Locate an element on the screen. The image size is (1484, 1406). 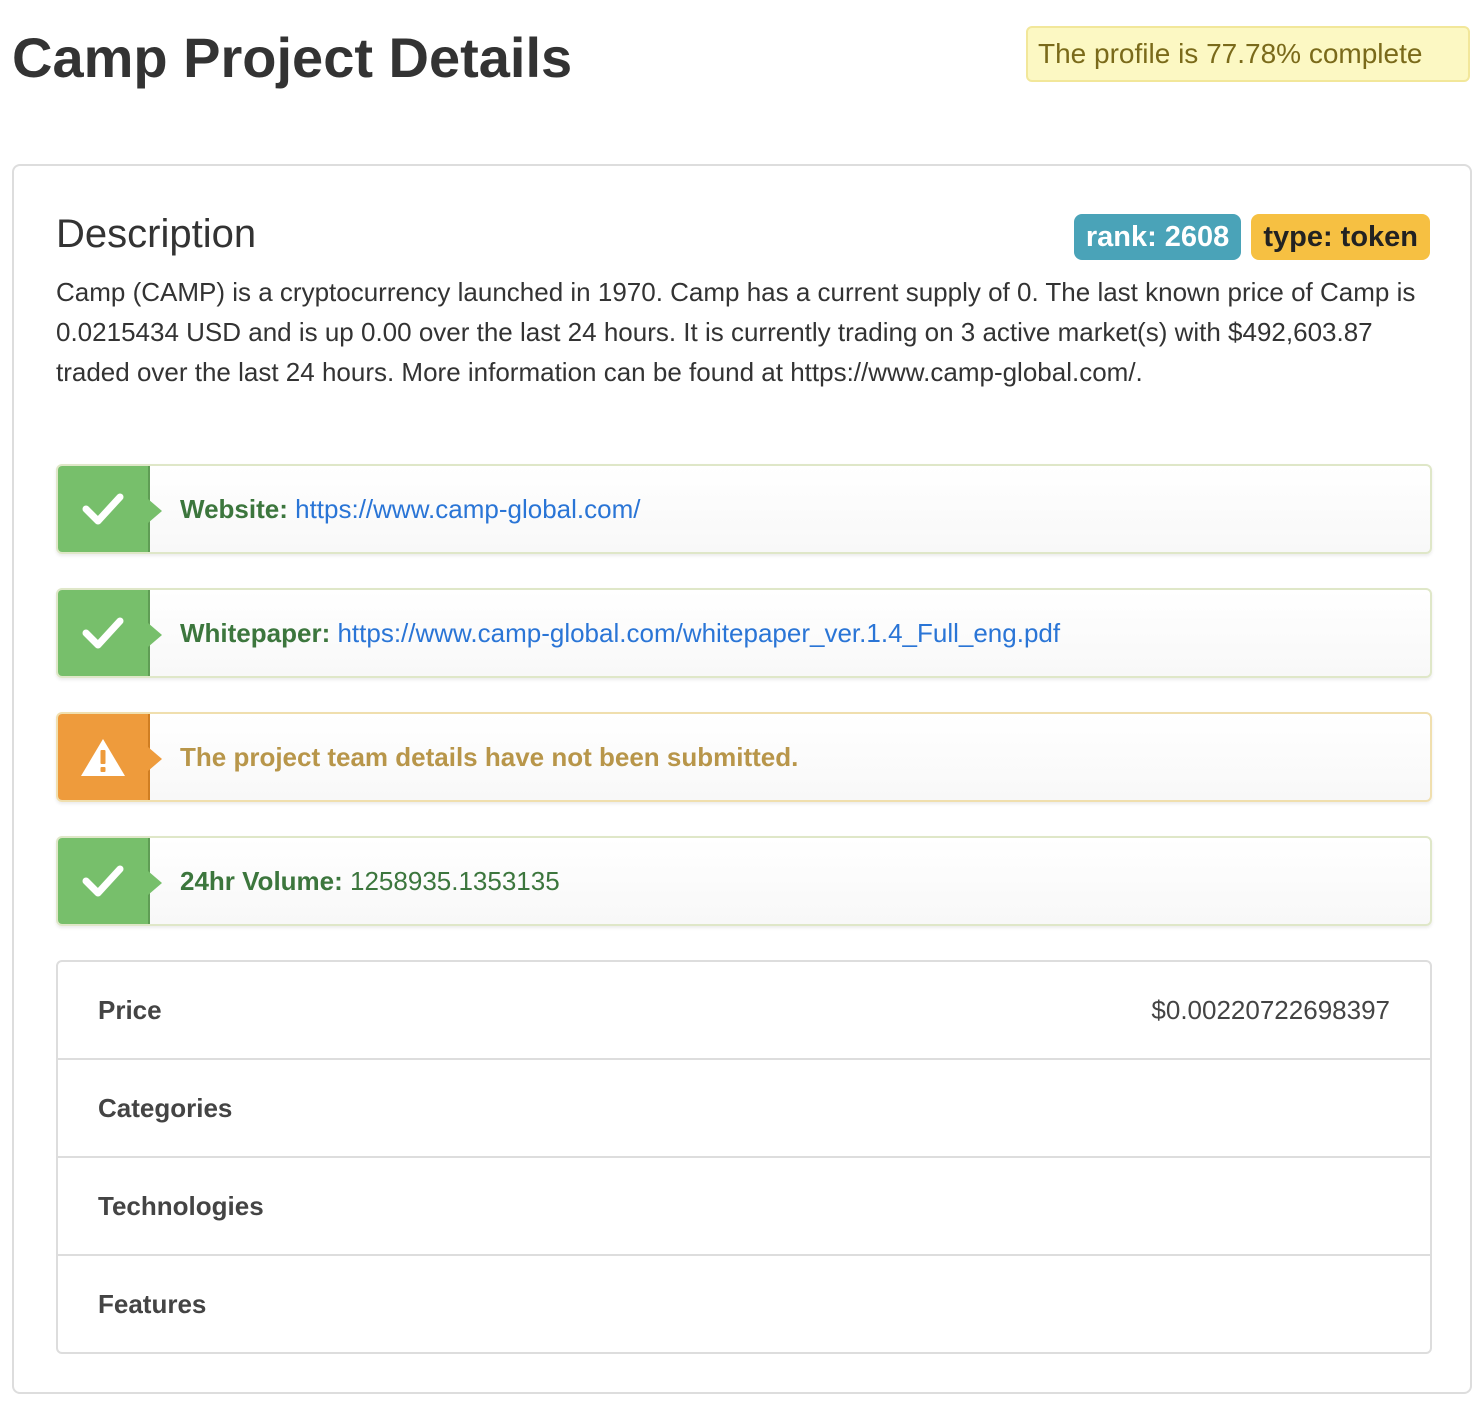
technologies-label: Technologies is located at coordinates (181, 1206).